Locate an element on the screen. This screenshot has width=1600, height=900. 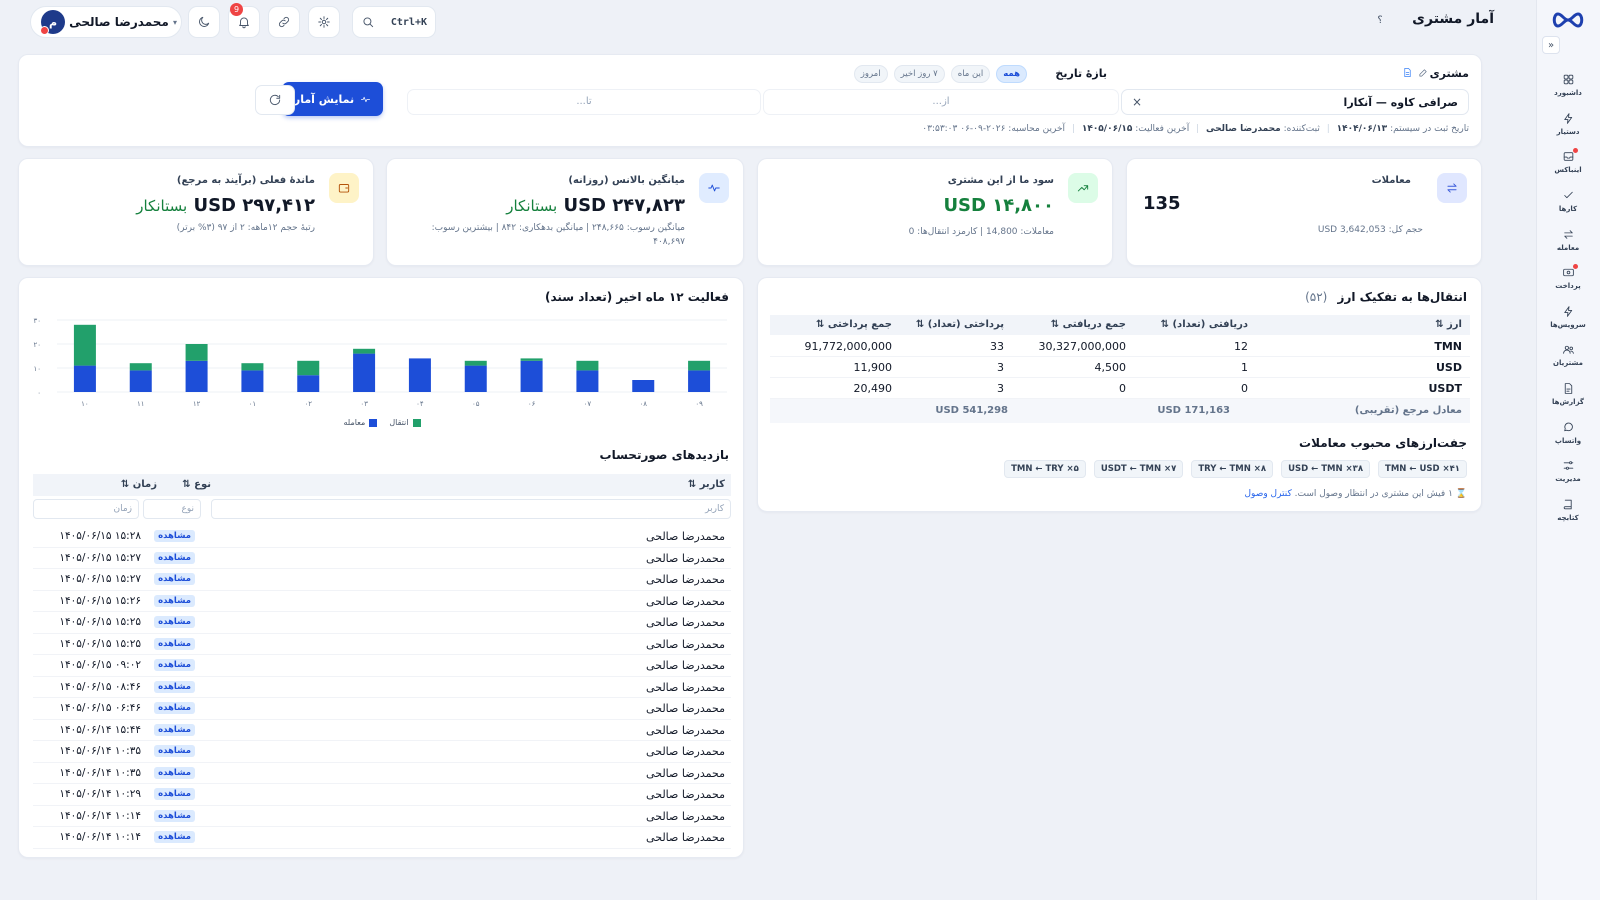
report-icon is located at coordinates (1568, 388).